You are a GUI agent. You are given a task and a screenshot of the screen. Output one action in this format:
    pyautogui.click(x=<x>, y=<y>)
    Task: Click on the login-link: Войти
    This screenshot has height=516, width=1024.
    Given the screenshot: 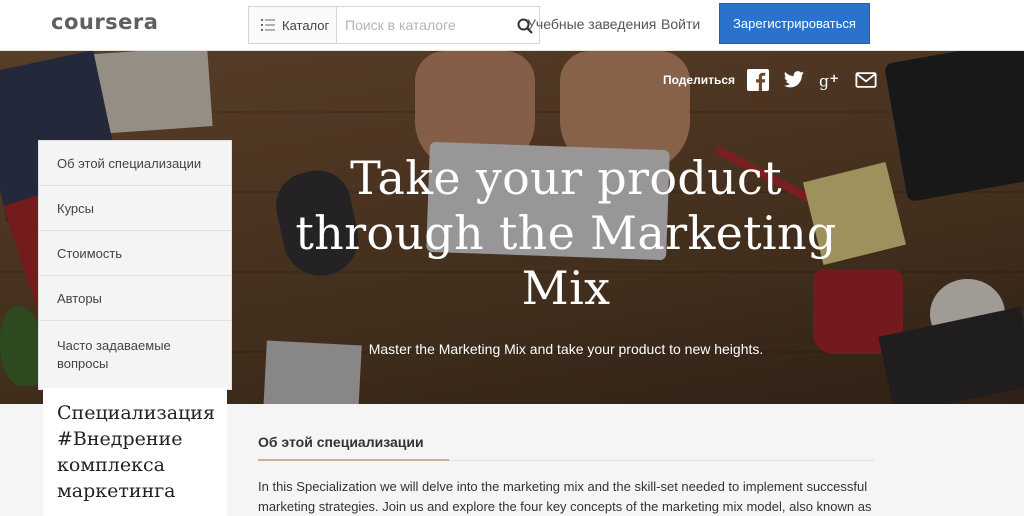 What is the action you would take?
    pyautogui.click(x=680, y=24)
    